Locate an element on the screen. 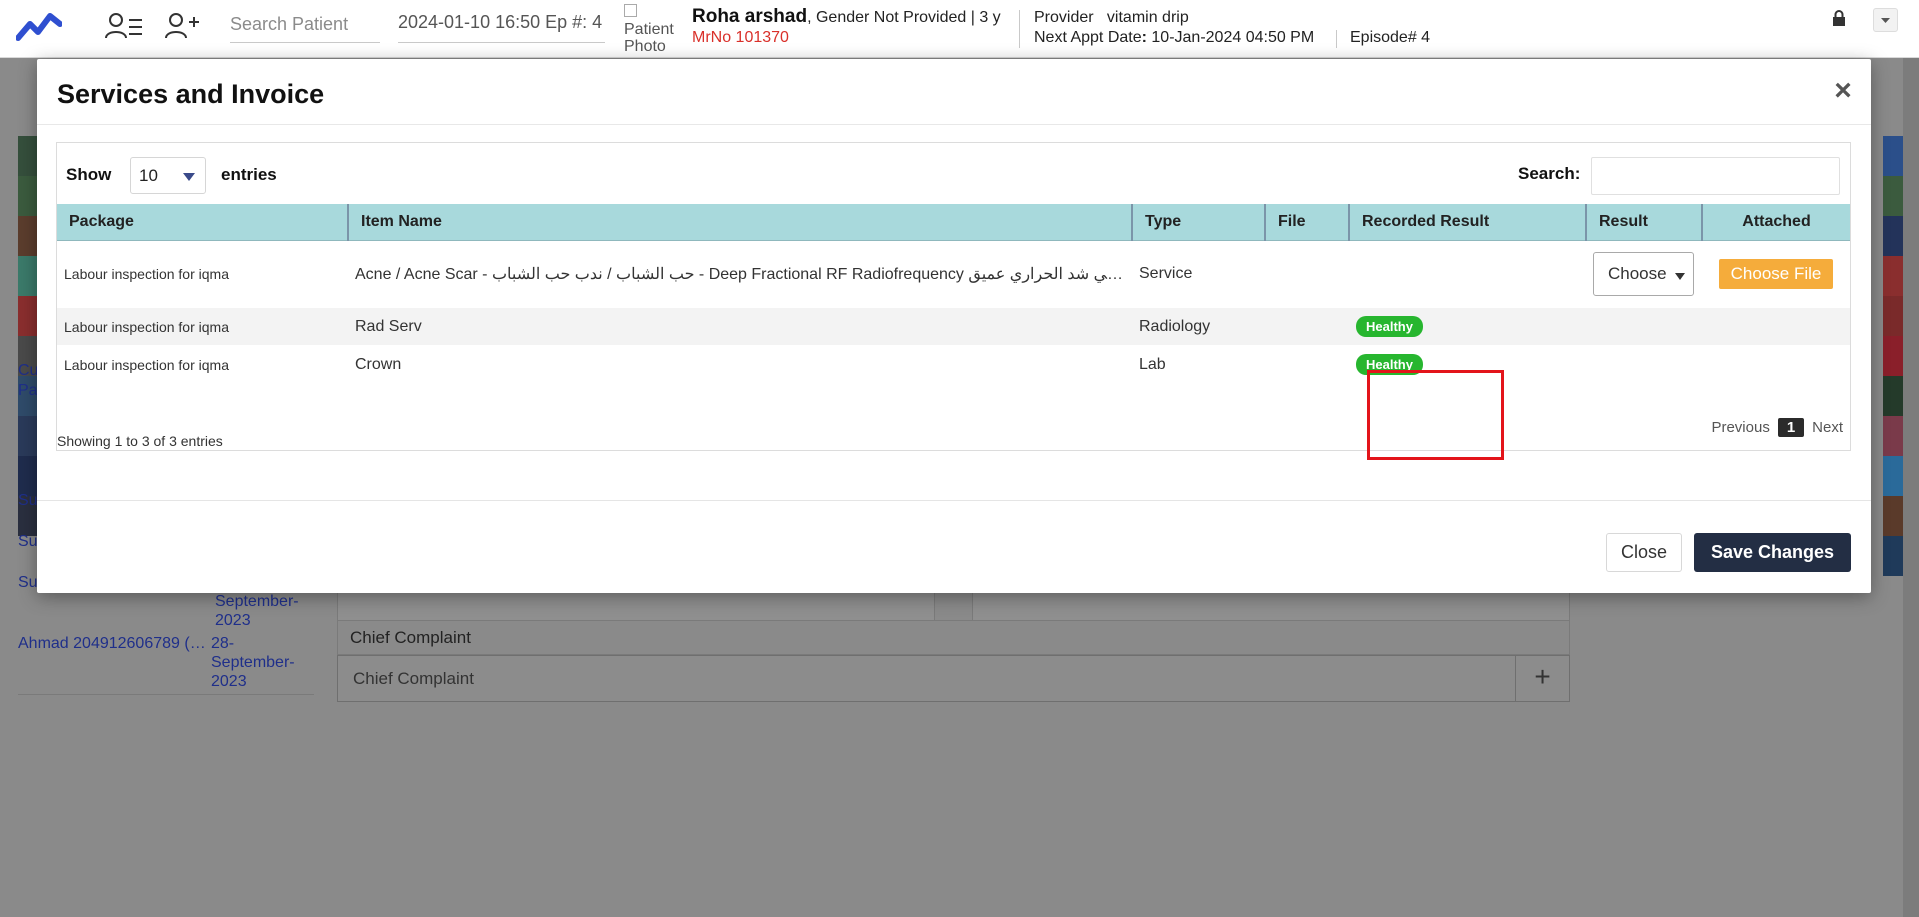 Image resolution: width=1919 pixels, height=917 pixels. recorded-result-cell: Healthy is located at coordinates (1467, 326).